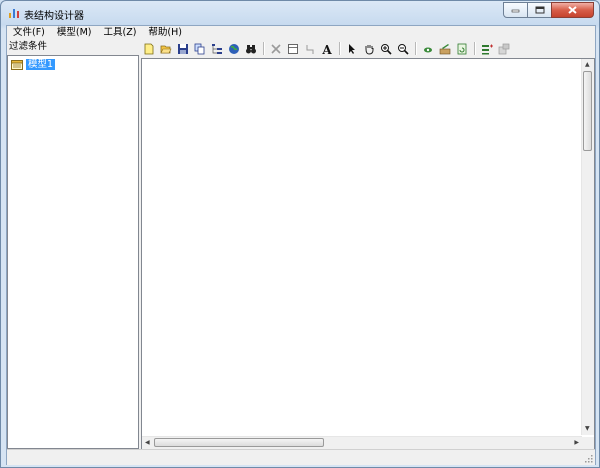  Describe the element at coordinates (73, 46) in the screenshot. I see `filter-label: 过滤条件` at that location.